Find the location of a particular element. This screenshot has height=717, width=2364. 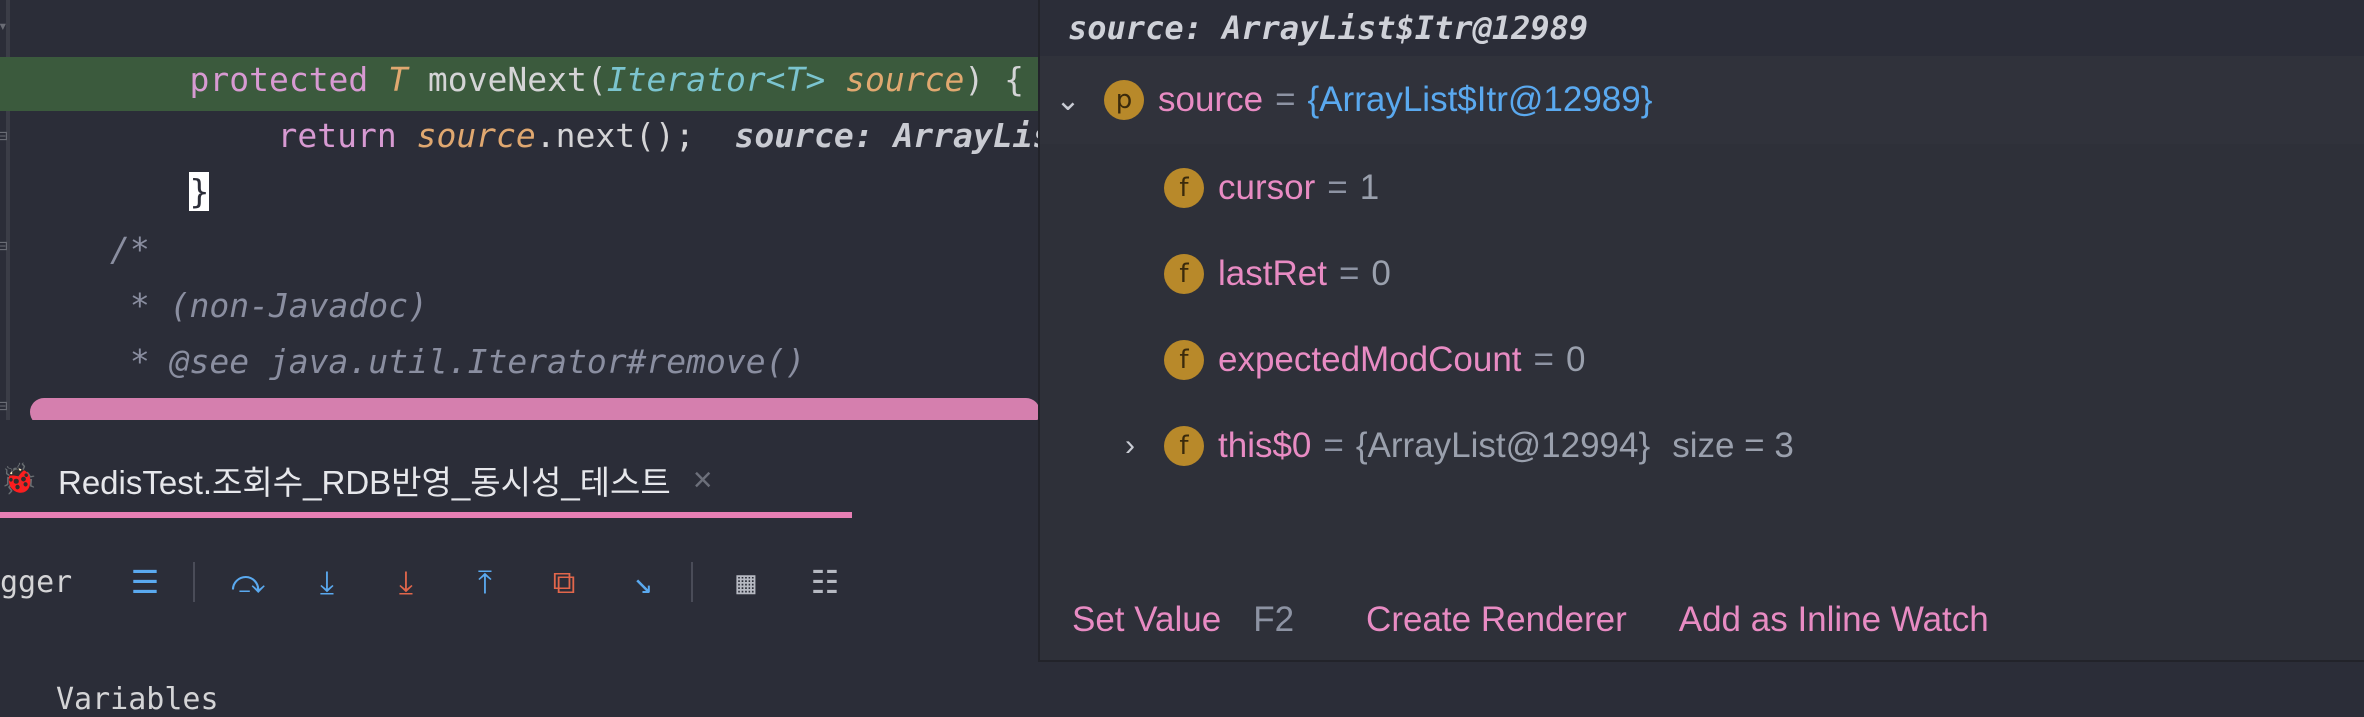

force-step-into-icon: ⤓ is located at coordinates (406, 582).